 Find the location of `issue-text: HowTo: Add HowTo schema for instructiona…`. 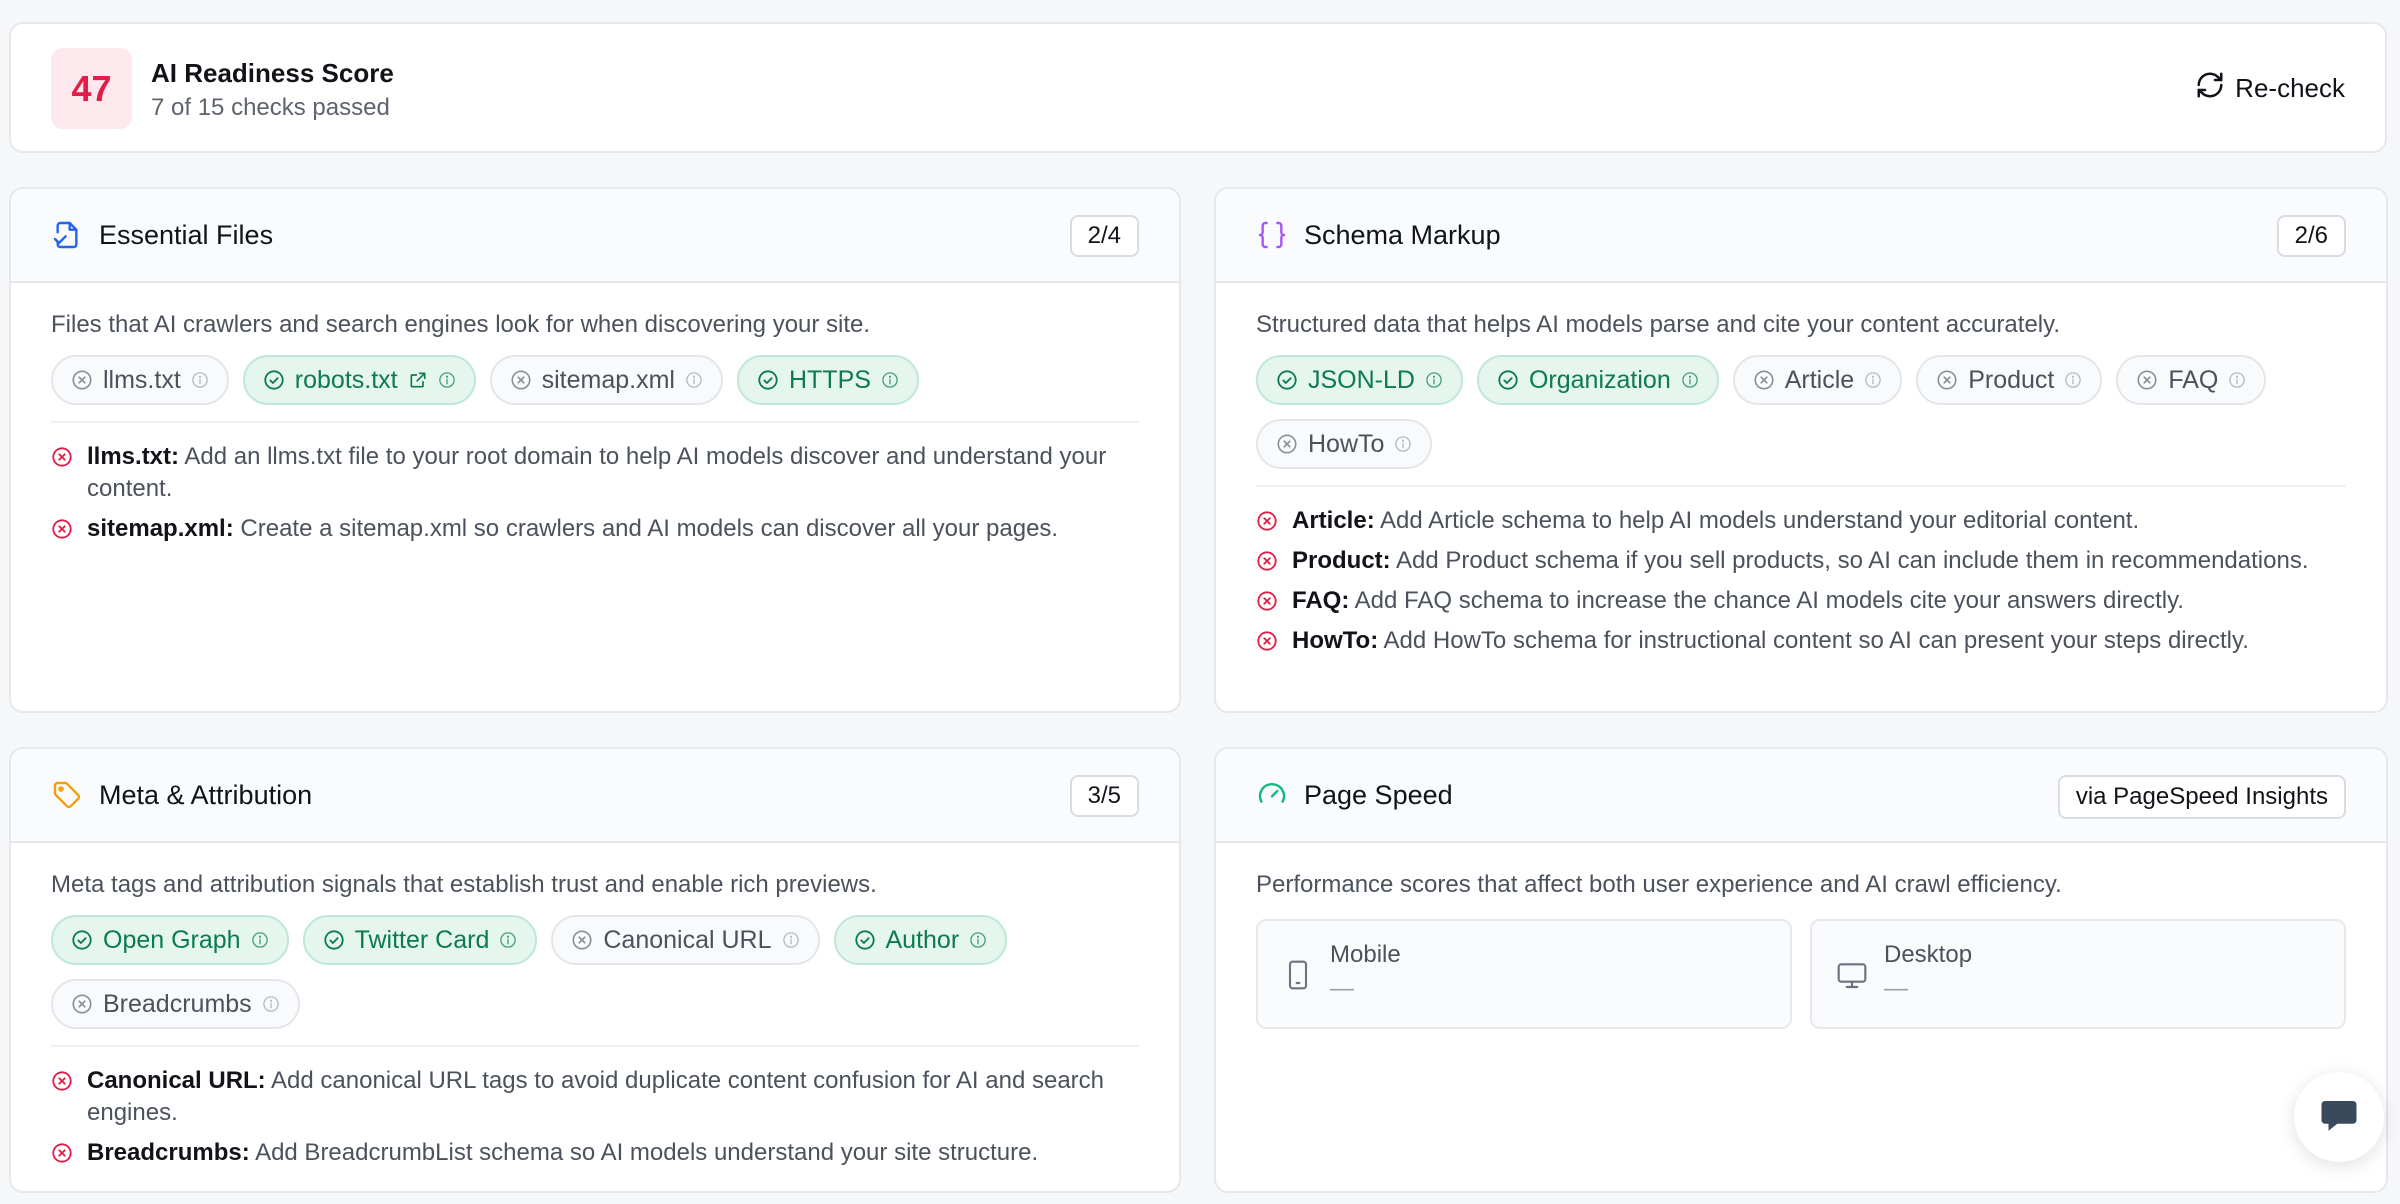

issue-text: HowTo: Add HowTo schema for instructiona… is located at coordinates (1770, 641).